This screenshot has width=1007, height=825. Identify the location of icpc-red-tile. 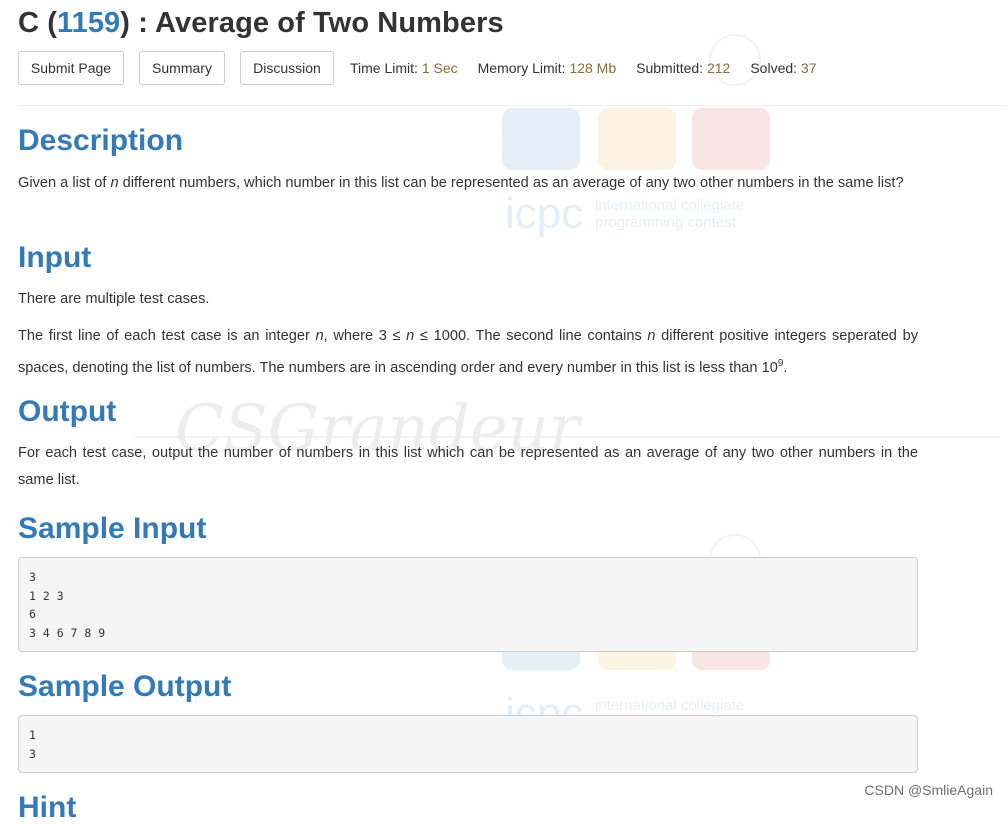
(731, 139).